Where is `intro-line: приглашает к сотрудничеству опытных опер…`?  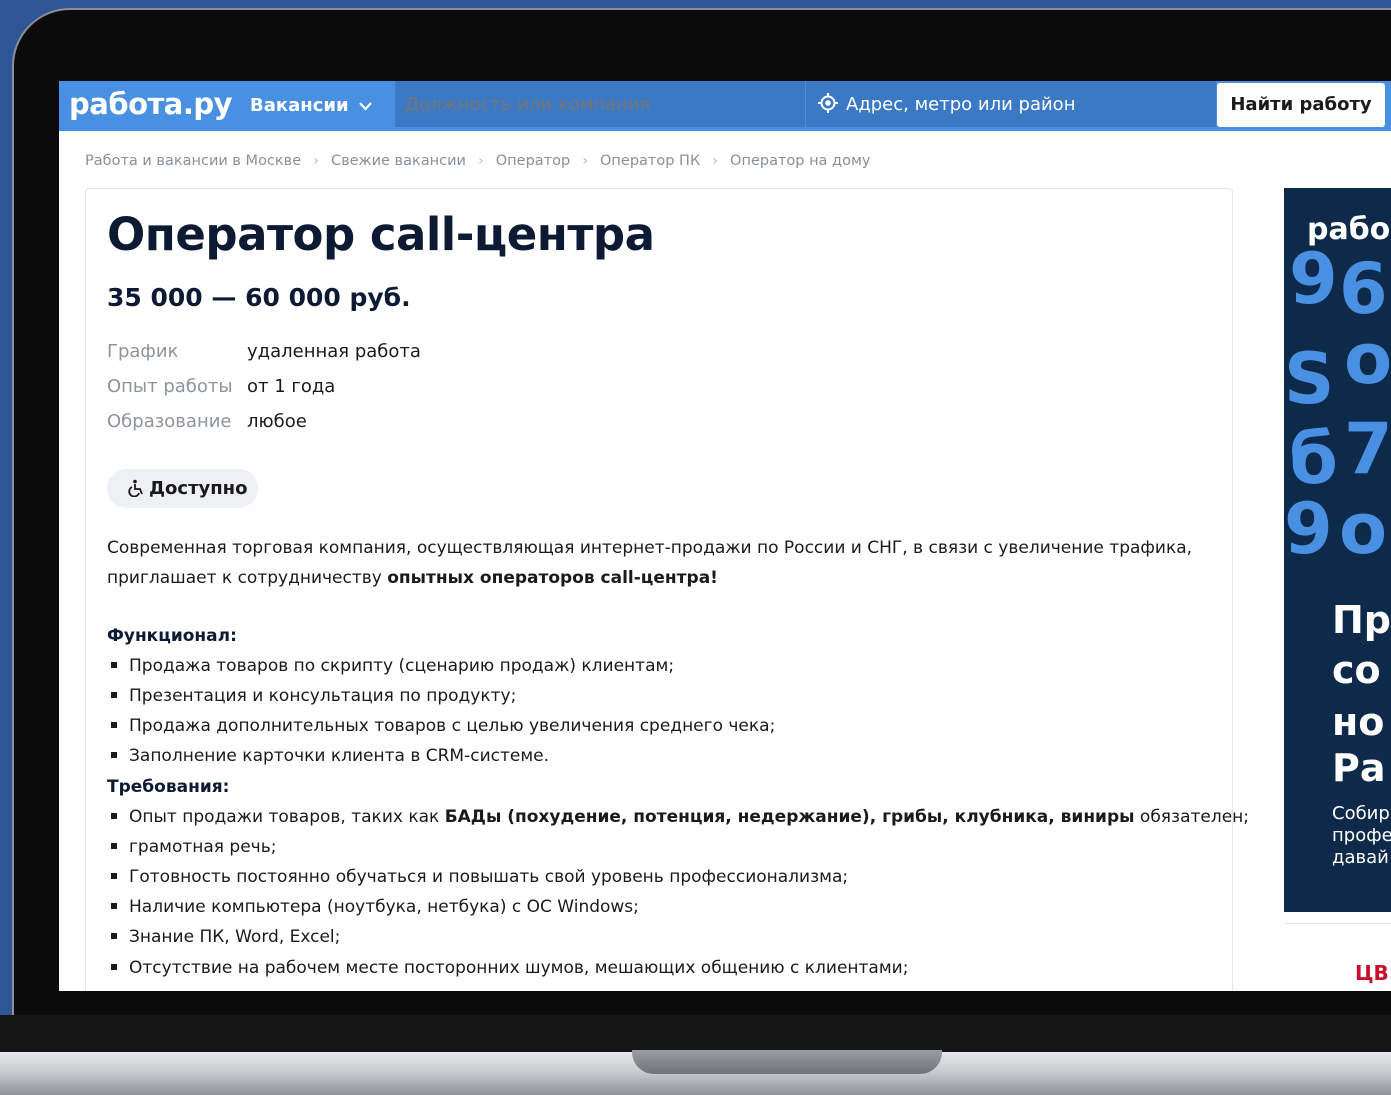
intro-line: приглашает к сотрудничеству опытных опер… is located at coordinates (662, 578).